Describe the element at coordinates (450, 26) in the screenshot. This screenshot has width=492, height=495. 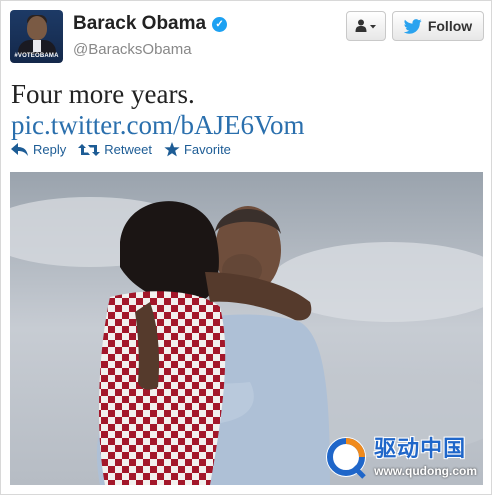
I see `follow-label: Follow` at that location.